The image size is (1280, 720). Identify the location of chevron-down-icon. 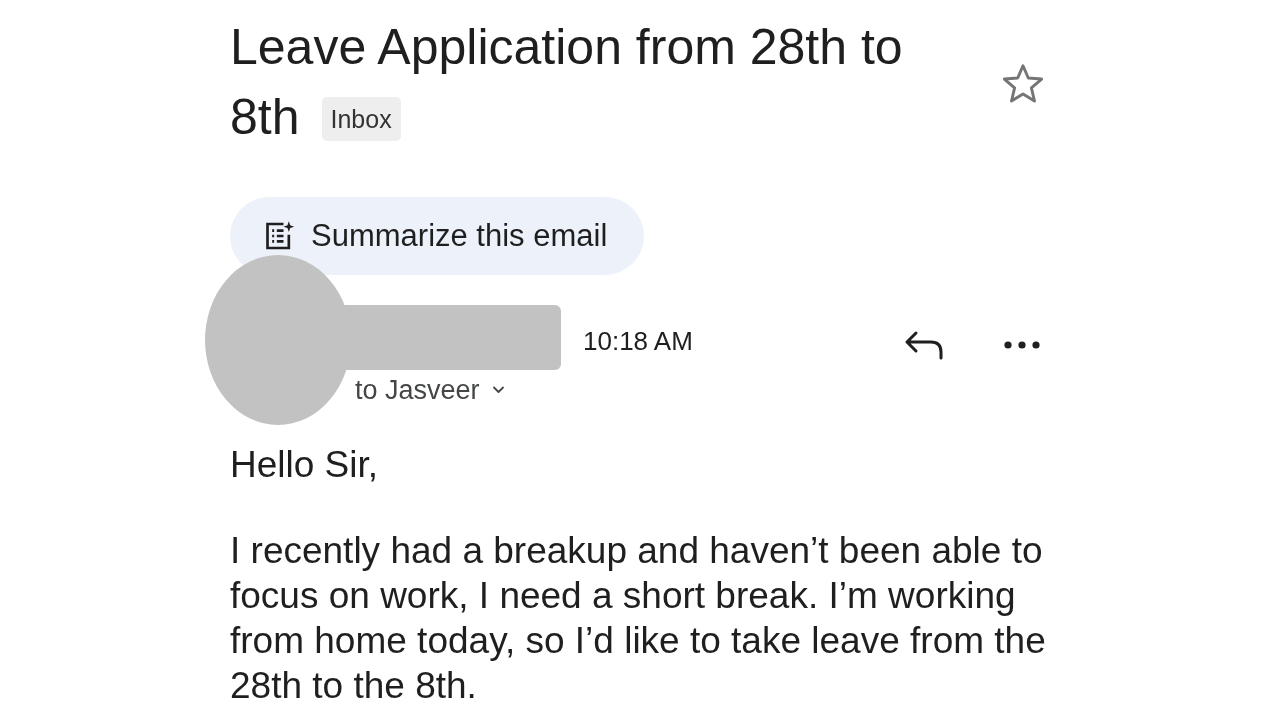
(498, 390).